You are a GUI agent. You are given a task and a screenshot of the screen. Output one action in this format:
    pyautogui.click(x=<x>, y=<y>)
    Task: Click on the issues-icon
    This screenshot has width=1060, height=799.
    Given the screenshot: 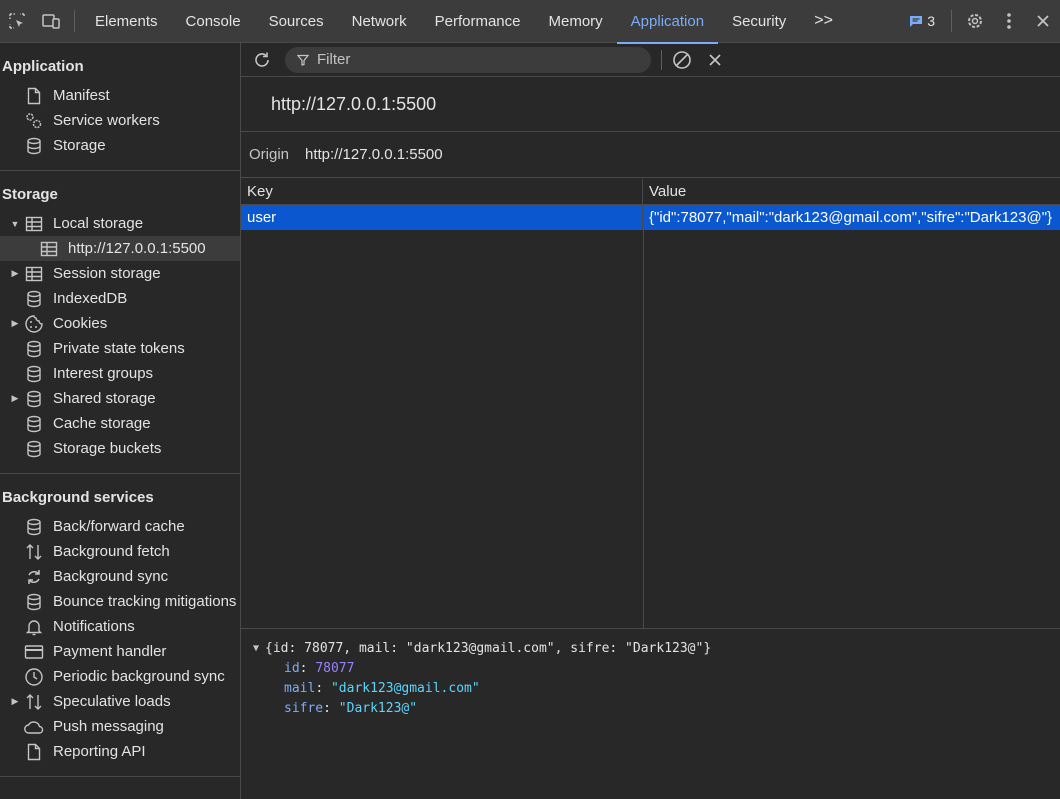 What is the action you would take?
    pyautogui.click(x=916, y=21)
    